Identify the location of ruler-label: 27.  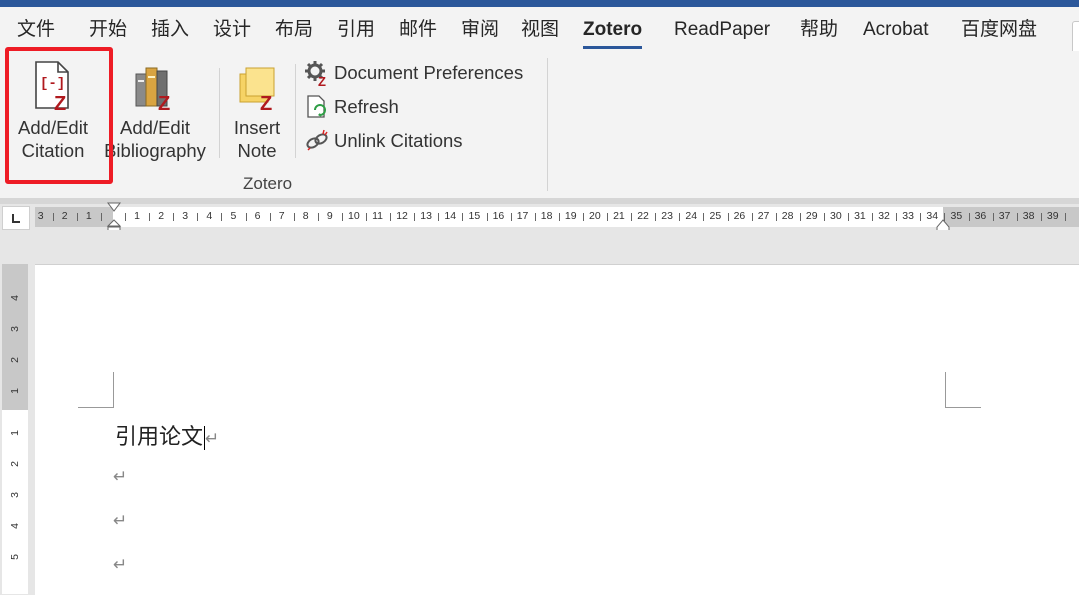
(763, 216).